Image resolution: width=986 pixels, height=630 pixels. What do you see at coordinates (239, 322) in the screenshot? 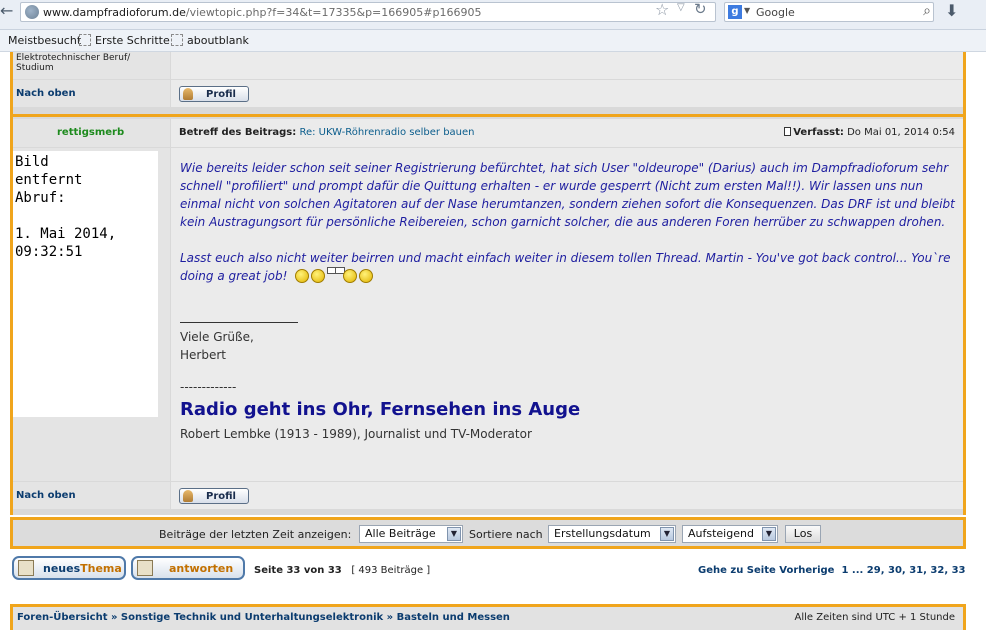
I see `signature-divider` at bounding box center [239, 322].